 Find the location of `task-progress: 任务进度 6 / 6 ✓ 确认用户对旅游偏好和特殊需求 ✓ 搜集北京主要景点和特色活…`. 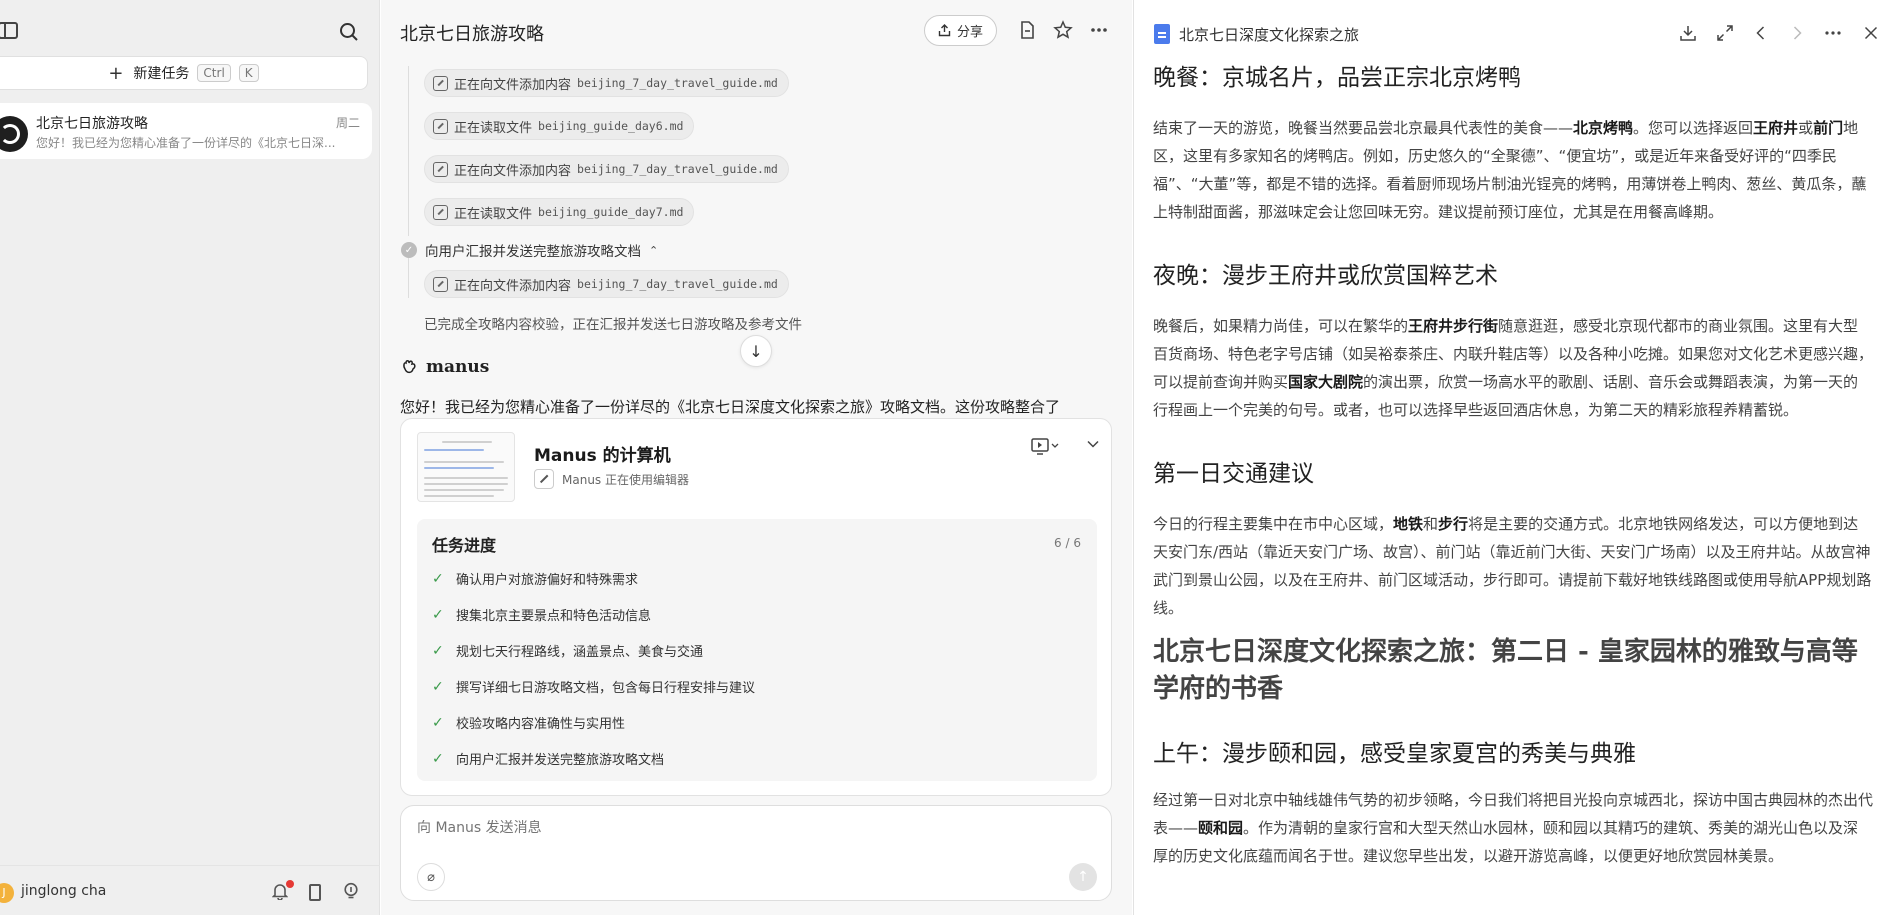

task-progress: 任务进度 6 / 6 ✓ 确认用户对旅游偏好和特殊需求 ✓ 搜集北京主要景点和特色活… is located at coordinates (757, 650).